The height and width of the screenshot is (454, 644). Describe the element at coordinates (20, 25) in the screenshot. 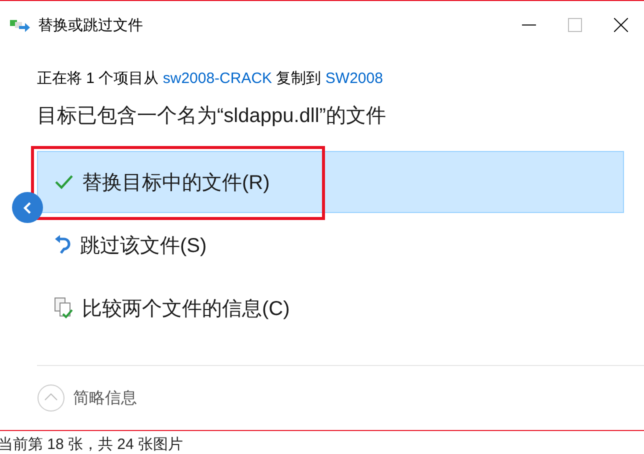

I see `copy-files-icon` at that location.